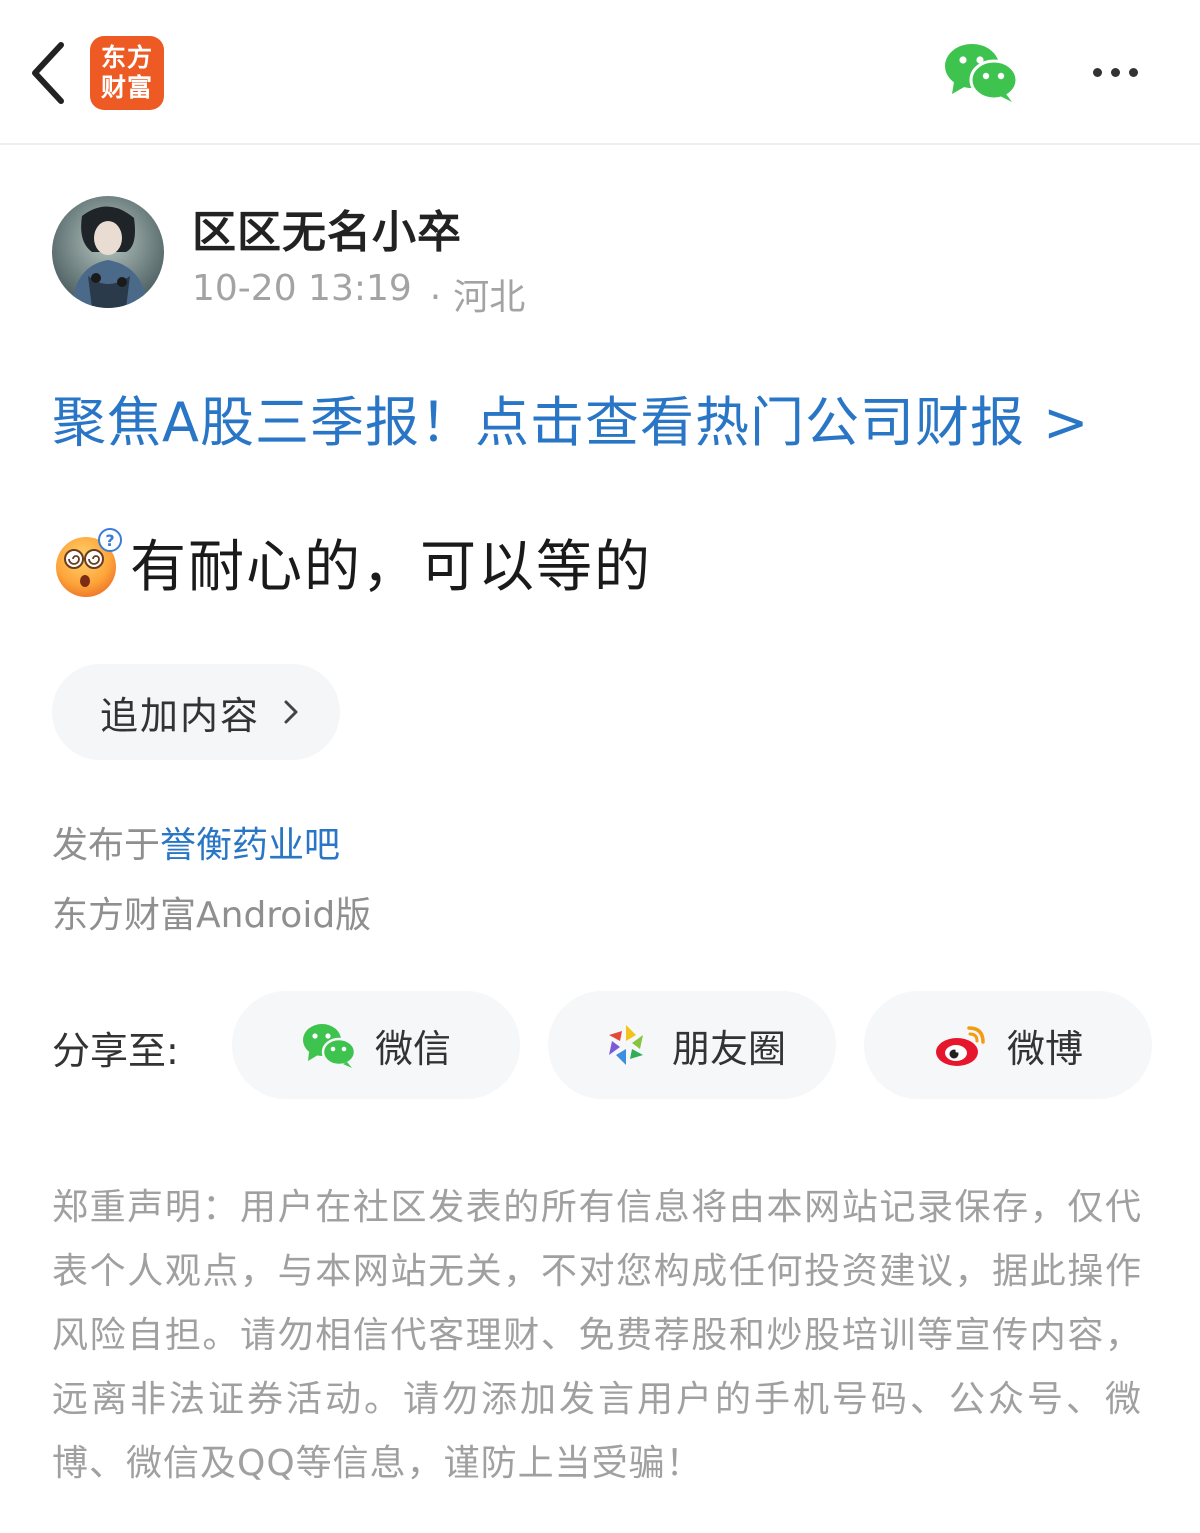  What do you see at coordinates (625, 1045) in the screenshot?
I see `moments-icon` at bounding box center [625, 1045].